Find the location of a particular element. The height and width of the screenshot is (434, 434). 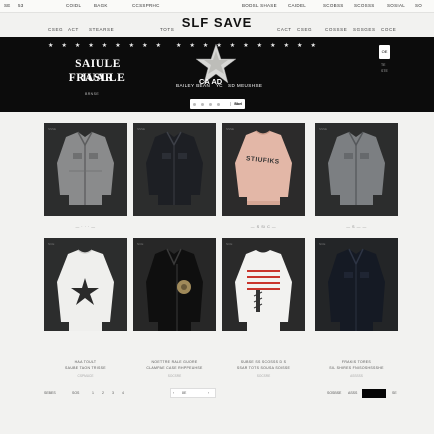

footer-left-1: SEBES is located at coordinates (50, 393).